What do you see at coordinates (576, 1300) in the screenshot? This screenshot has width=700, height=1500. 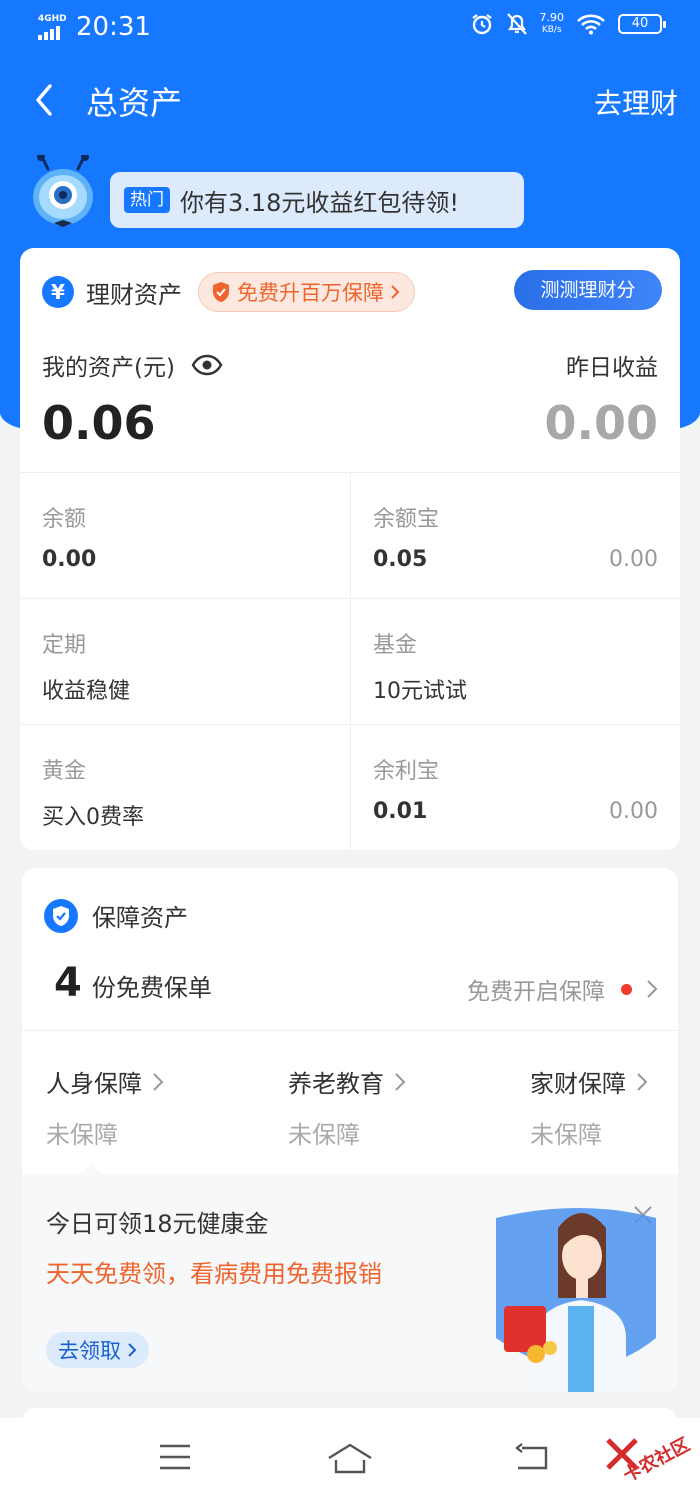 I see `doctor-illustration` at bounding box center [576, 1300].